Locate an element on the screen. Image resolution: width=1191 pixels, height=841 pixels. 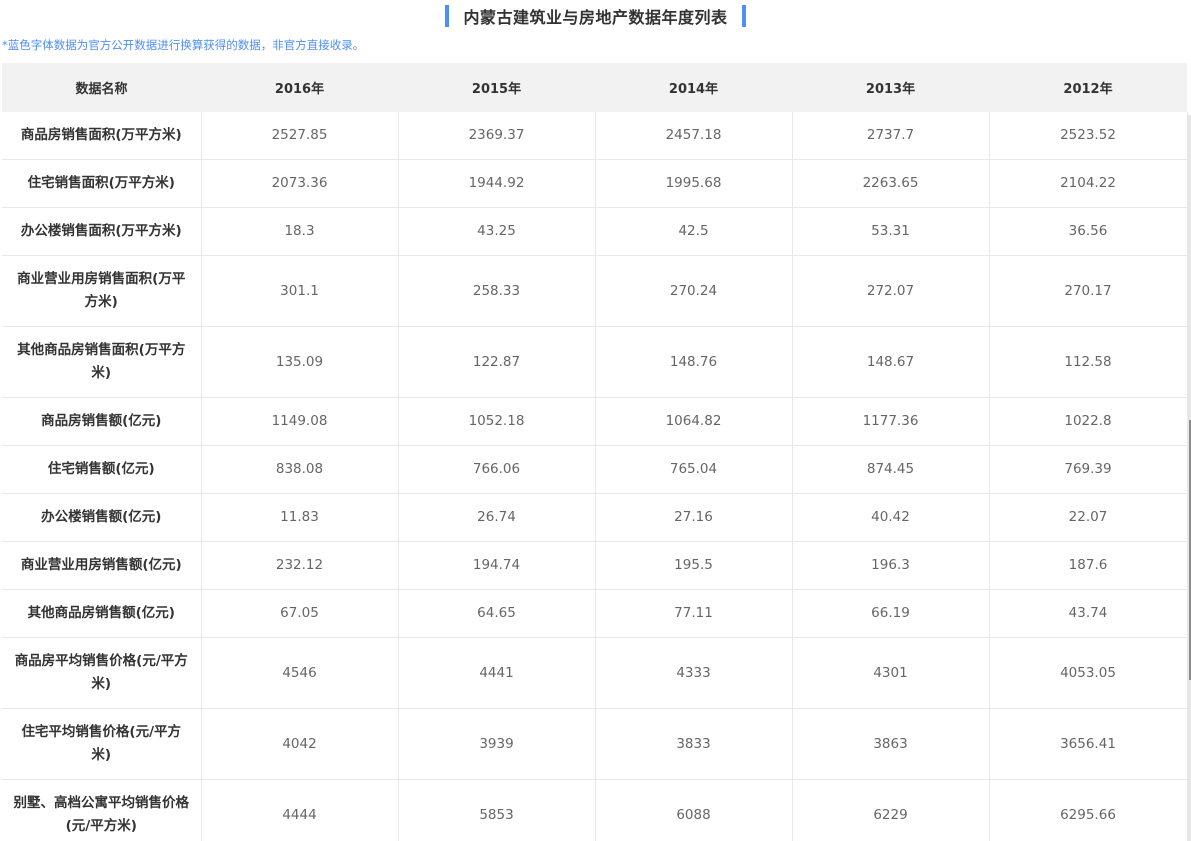
row-label: 商业营业用房销售额(亿元) is located at coordinates (102, 565).